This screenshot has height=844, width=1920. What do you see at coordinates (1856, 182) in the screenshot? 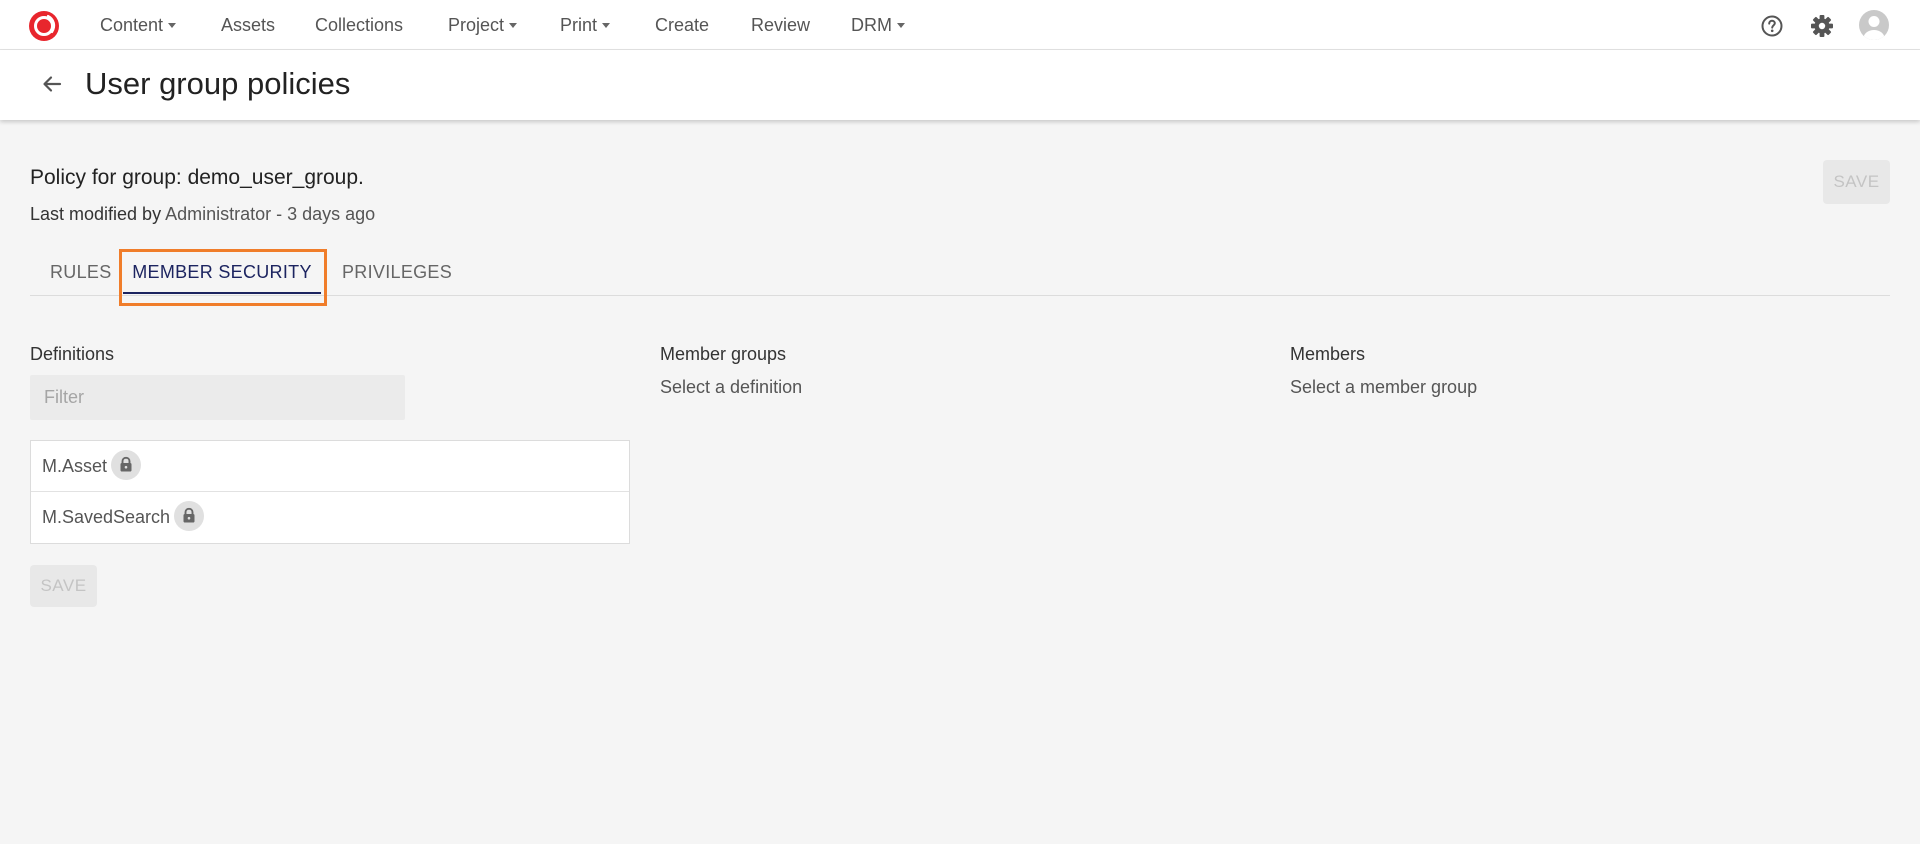
I see `save-button-top: SAVE` at bounding box center [1856, 182].